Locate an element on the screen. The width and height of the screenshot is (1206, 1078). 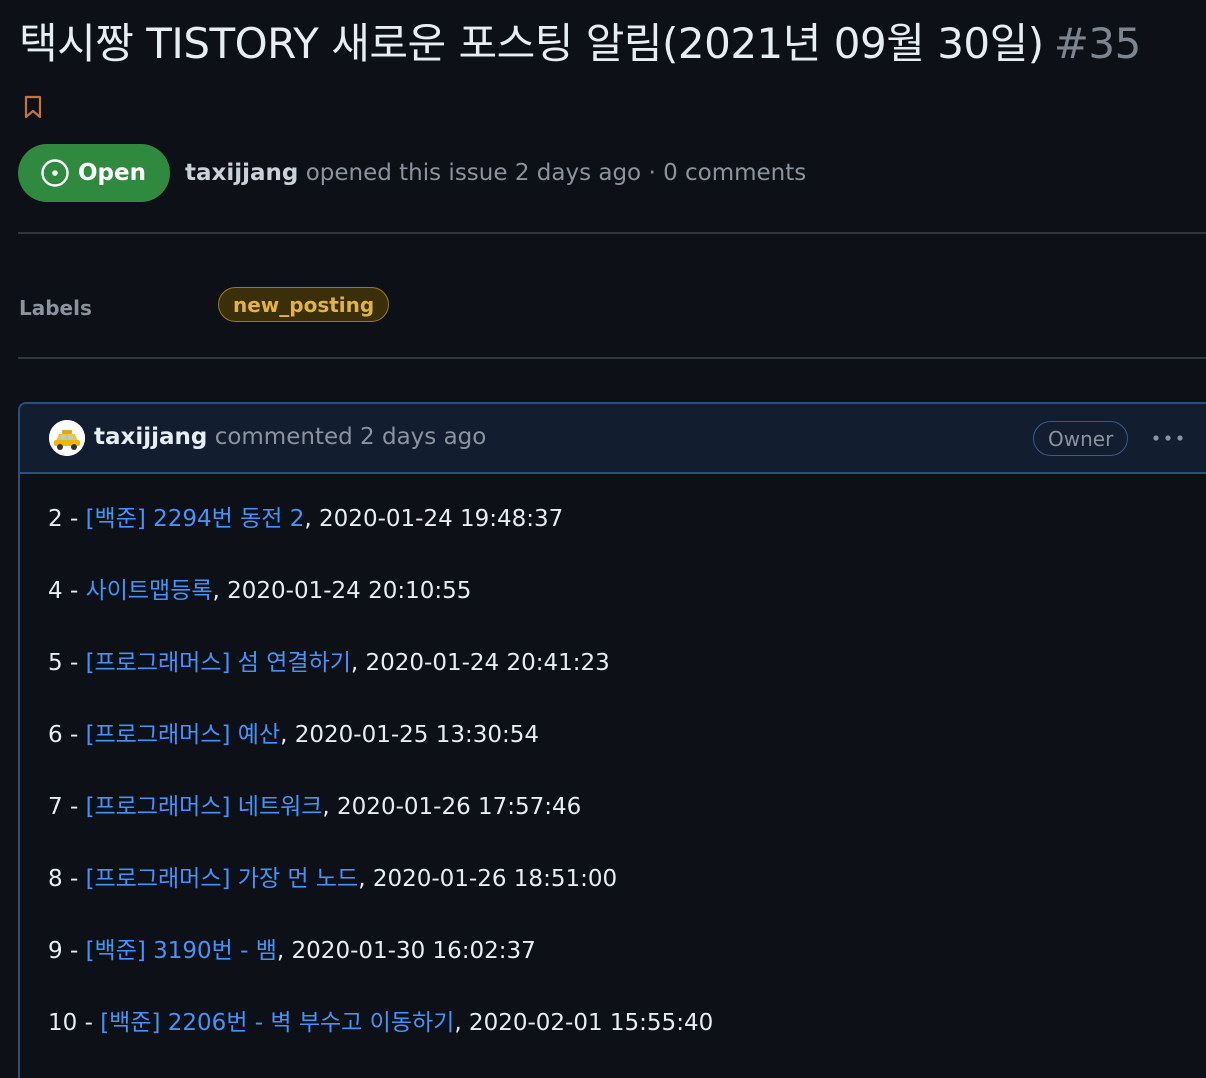
post-date: , 2020-01-26 18:51:00 is located at coordinates (488, 879).